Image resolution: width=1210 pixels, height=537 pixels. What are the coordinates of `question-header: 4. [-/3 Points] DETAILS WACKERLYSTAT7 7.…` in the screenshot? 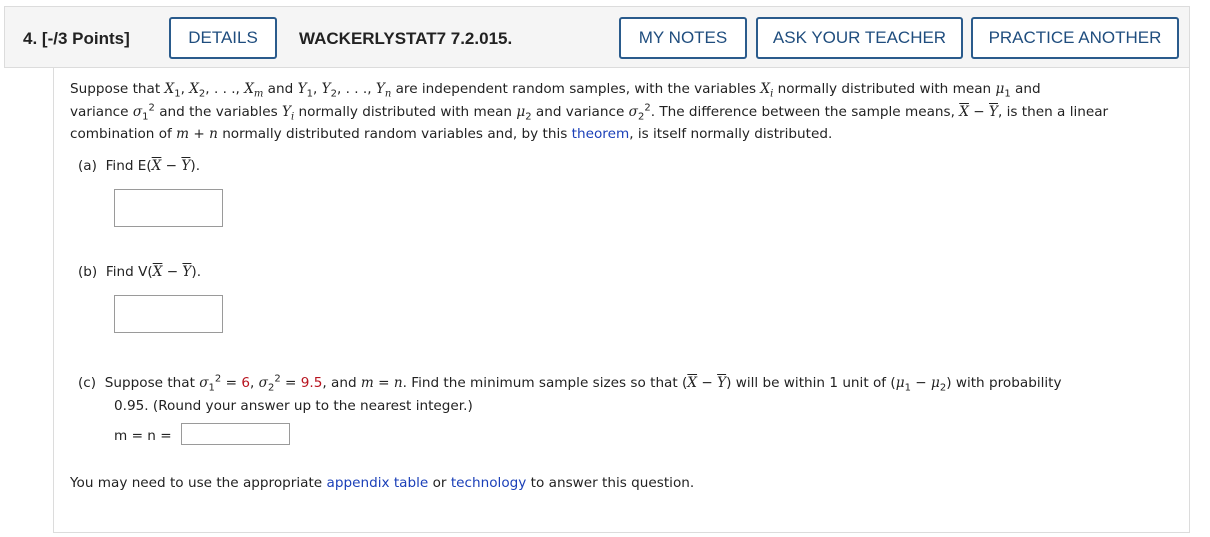 It's located at (597, 37).